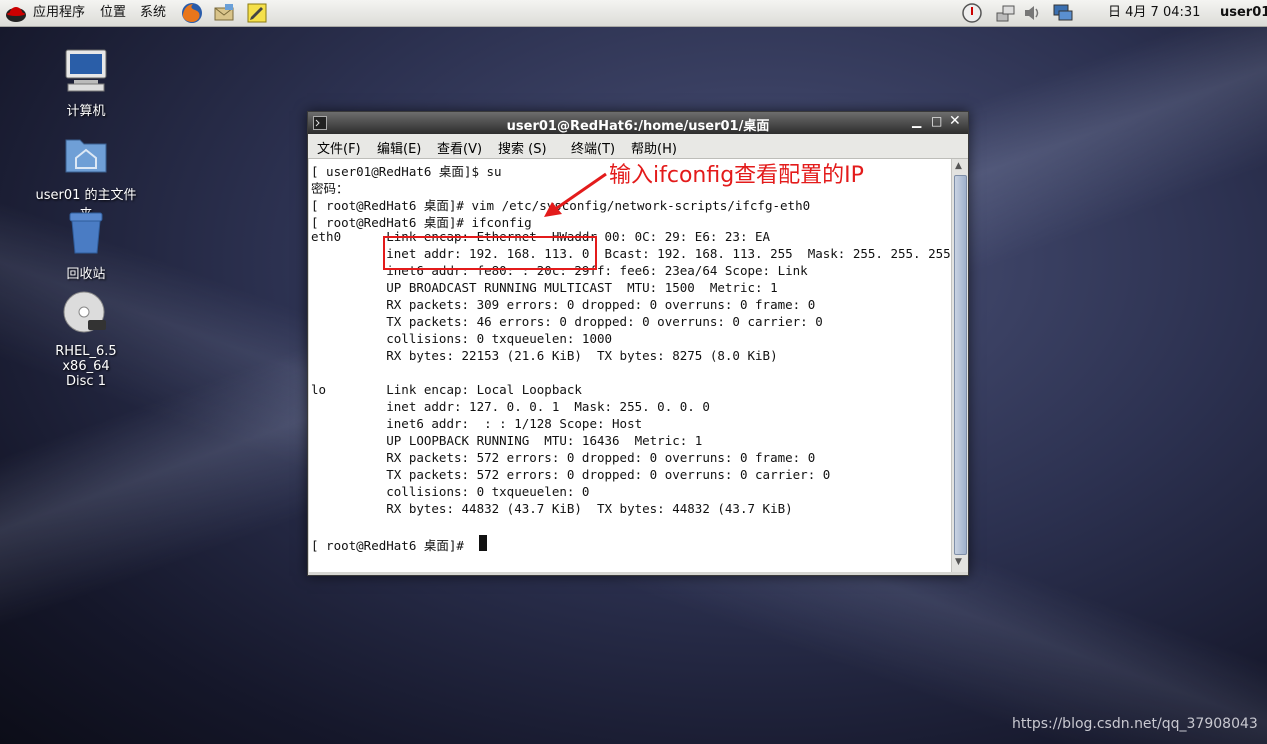 This screenshot has width=1267, height=744. I want to click on desktop-icon-label-line2: Disc 1, so click(86, 381).